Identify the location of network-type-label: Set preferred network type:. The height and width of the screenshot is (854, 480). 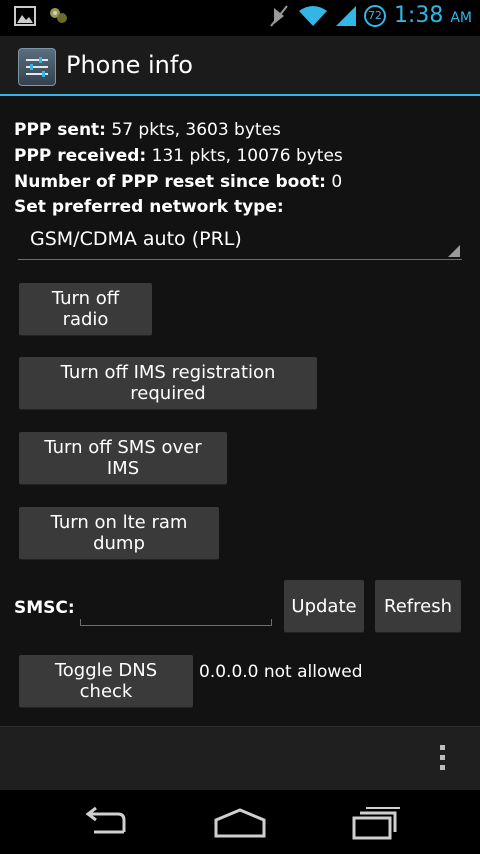
(149, 207).